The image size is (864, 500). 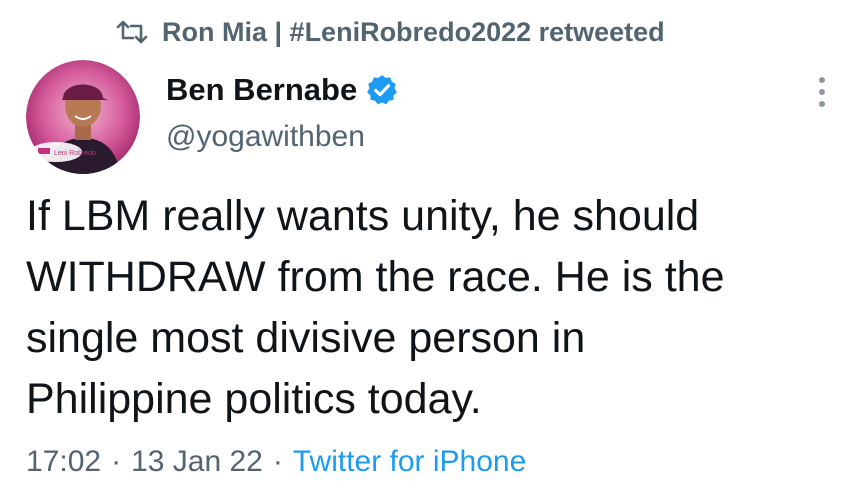 What do you see at coordinates (63, 462) in the screenshot?
I see `tweet-time: 17:02` at bounding box center [63, 462].